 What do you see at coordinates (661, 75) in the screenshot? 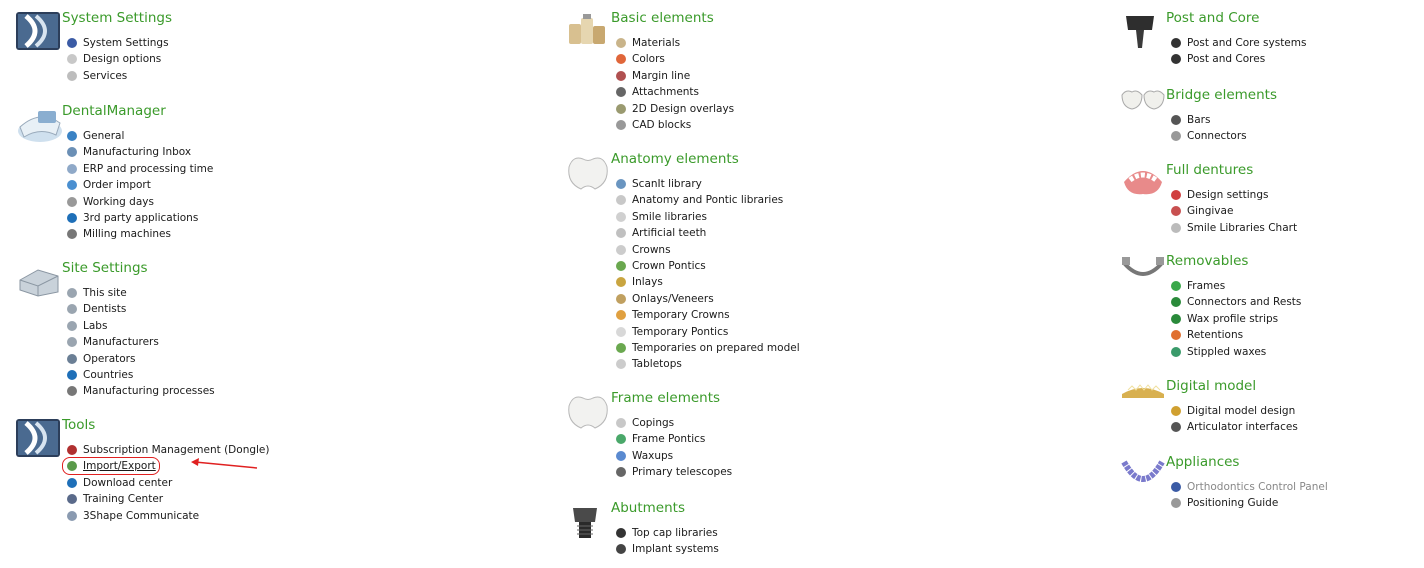
I see `link-label: Margin line` at bounding box center [661, 75].